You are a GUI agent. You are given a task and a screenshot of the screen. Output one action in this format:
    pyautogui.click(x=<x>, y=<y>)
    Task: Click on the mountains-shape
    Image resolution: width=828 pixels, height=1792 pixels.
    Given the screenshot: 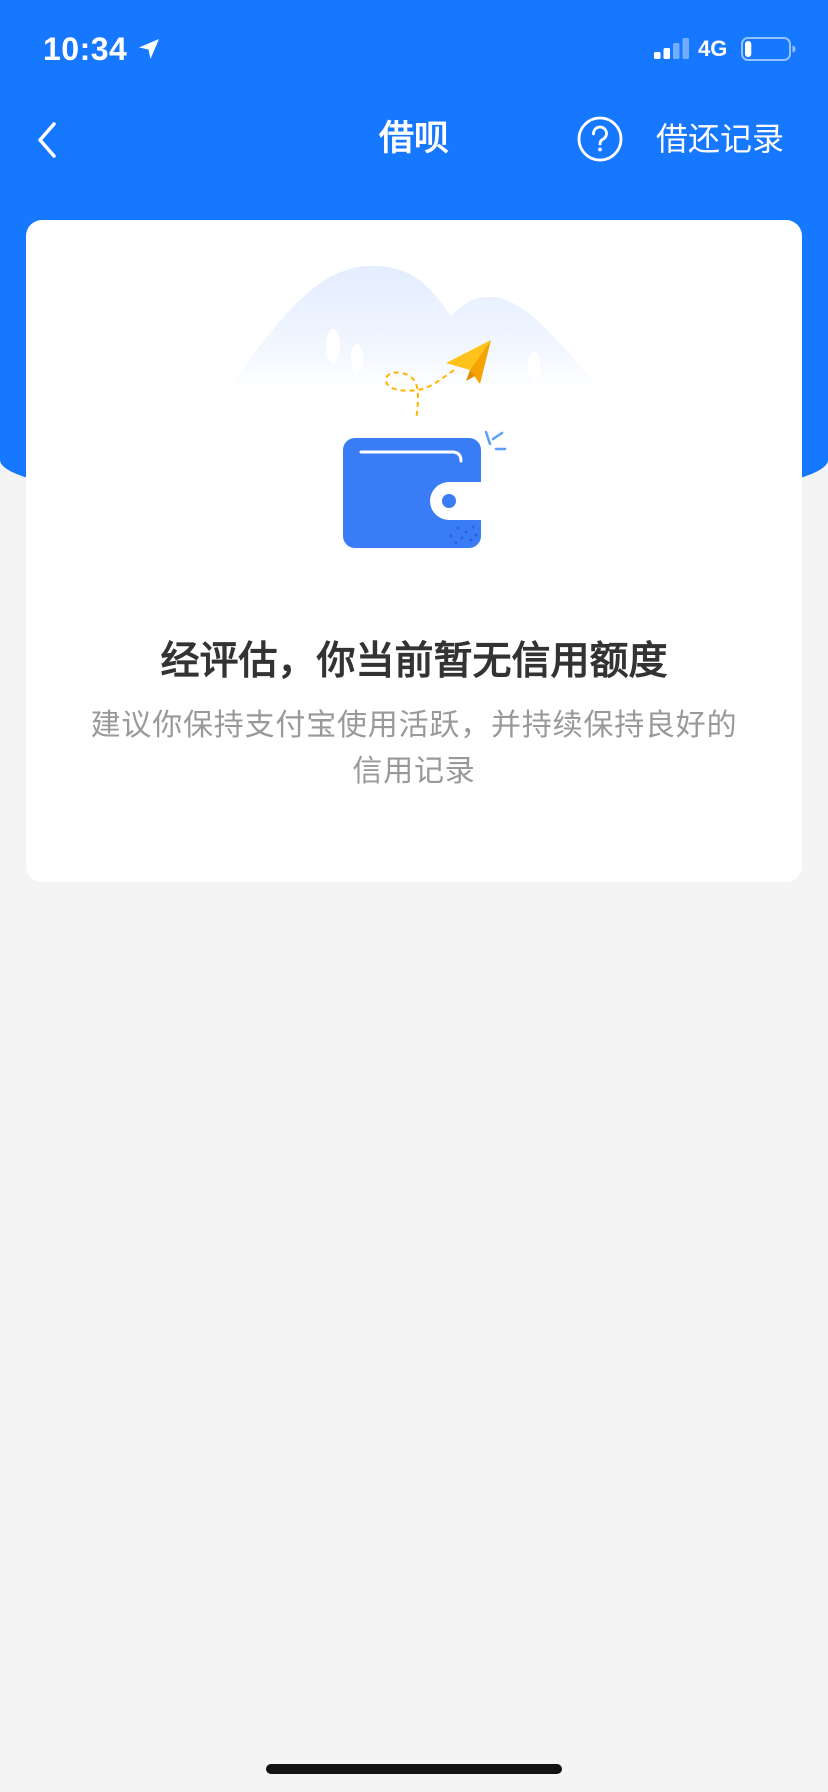 What is the action you would take?
    pyautogui.click(x=415, y=328)
    